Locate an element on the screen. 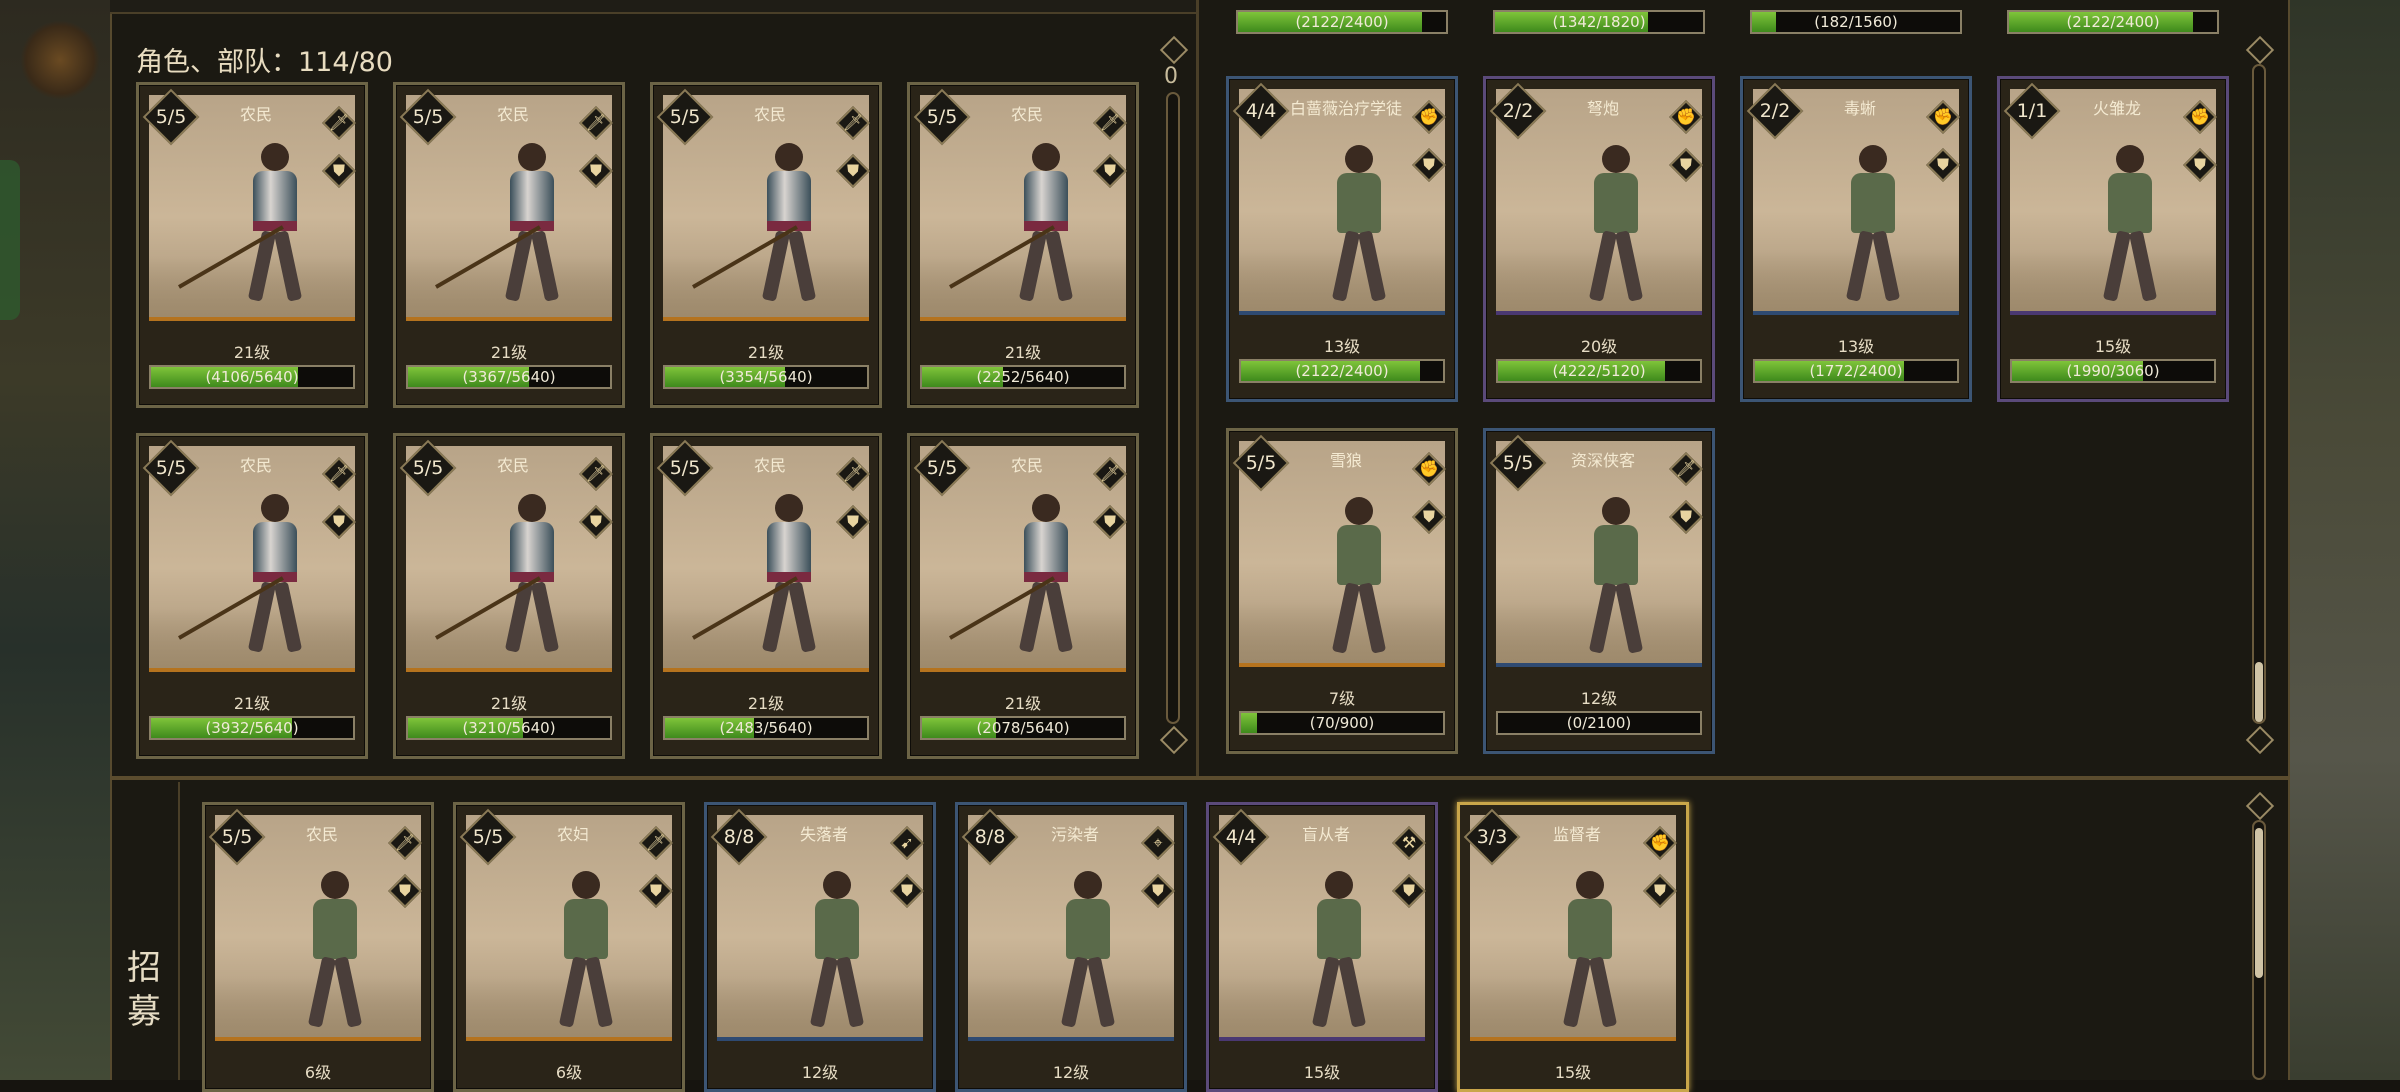  unit-card: 1/1 火雏龙 ✊ ⛊ 15级 (1990/3060) is located at coordinates (2113, 239).